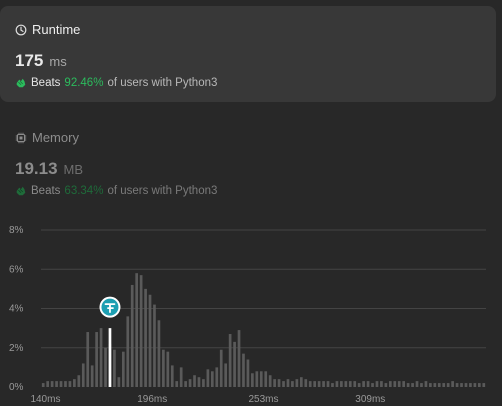  I want to click on your-submission-bar, so click(110, 357).